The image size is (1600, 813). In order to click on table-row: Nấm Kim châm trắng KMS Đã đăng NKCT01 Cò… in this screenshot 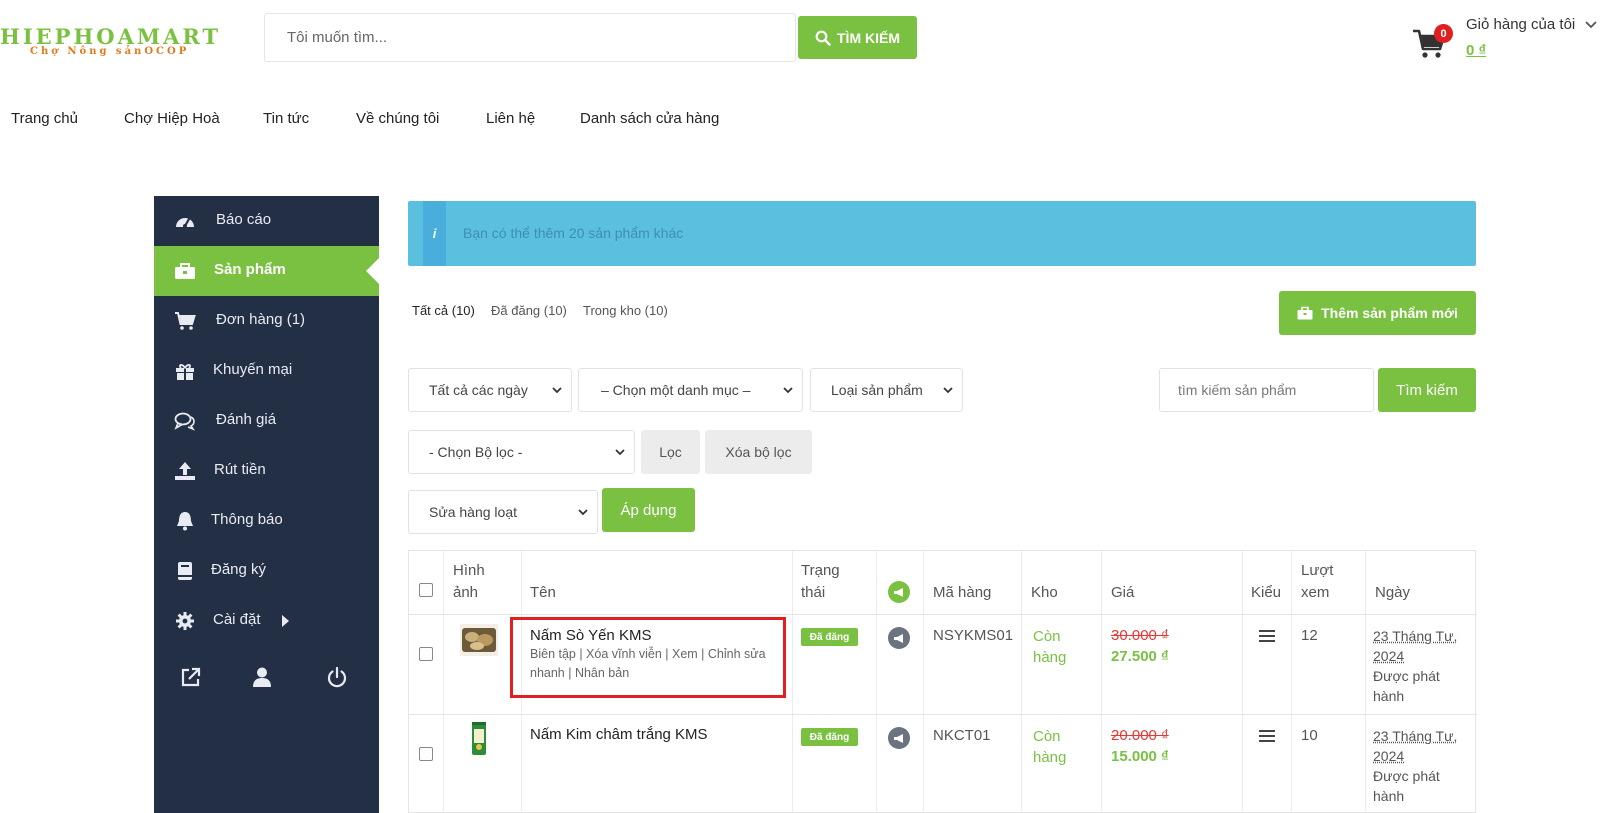, I will do `click(943, 764)`.